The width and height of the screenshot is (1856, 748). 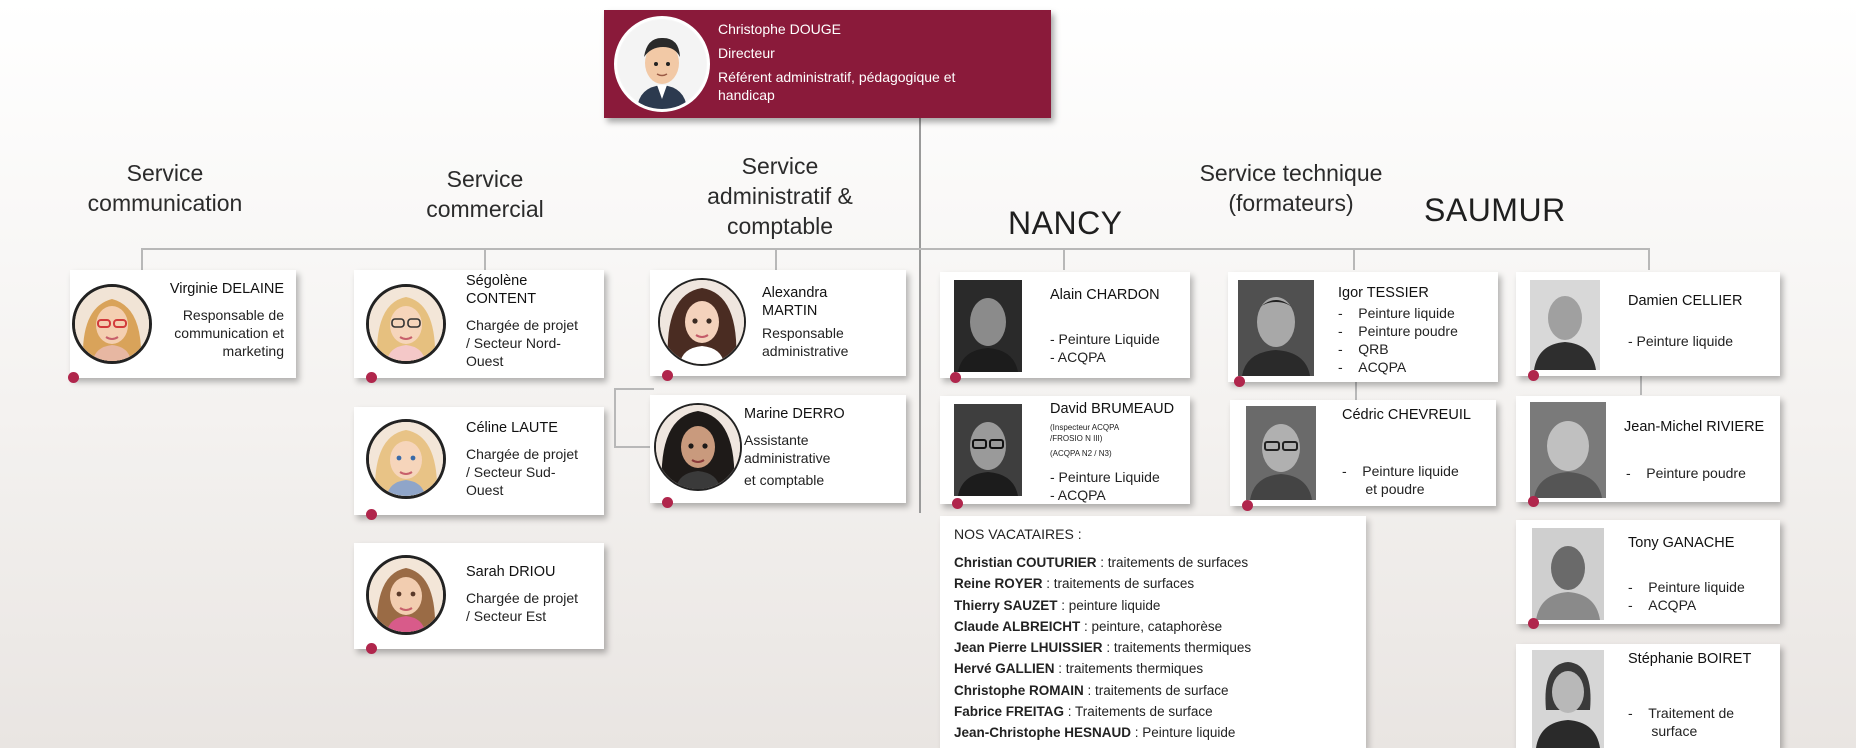 I want to click on name-riviere: Jean-Michel RIVIERE, so click(x=1694, y=427).